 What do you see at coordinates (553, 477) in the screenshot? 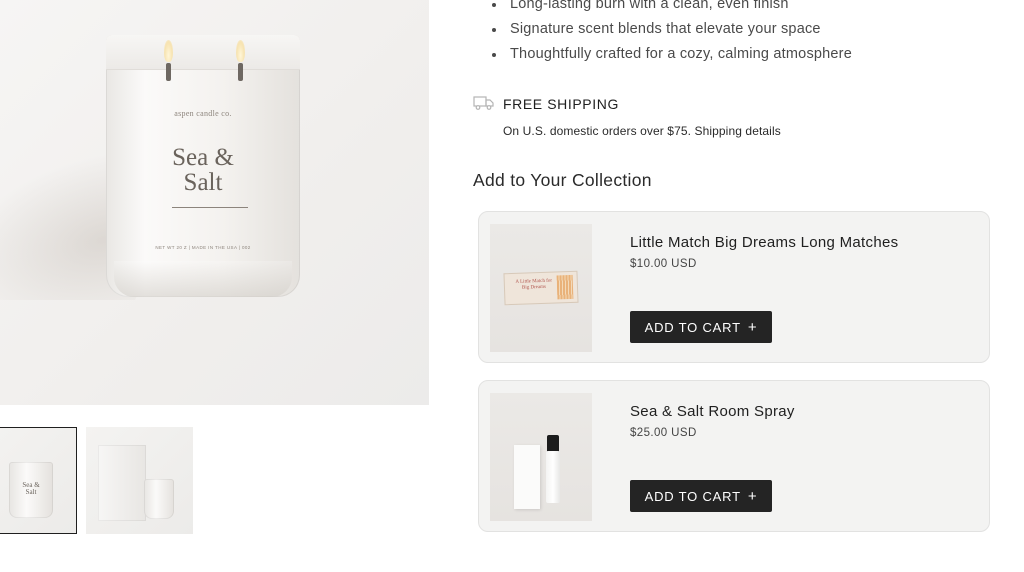
I see `spray-bottle-illustration` at bounding box center [553, 477].